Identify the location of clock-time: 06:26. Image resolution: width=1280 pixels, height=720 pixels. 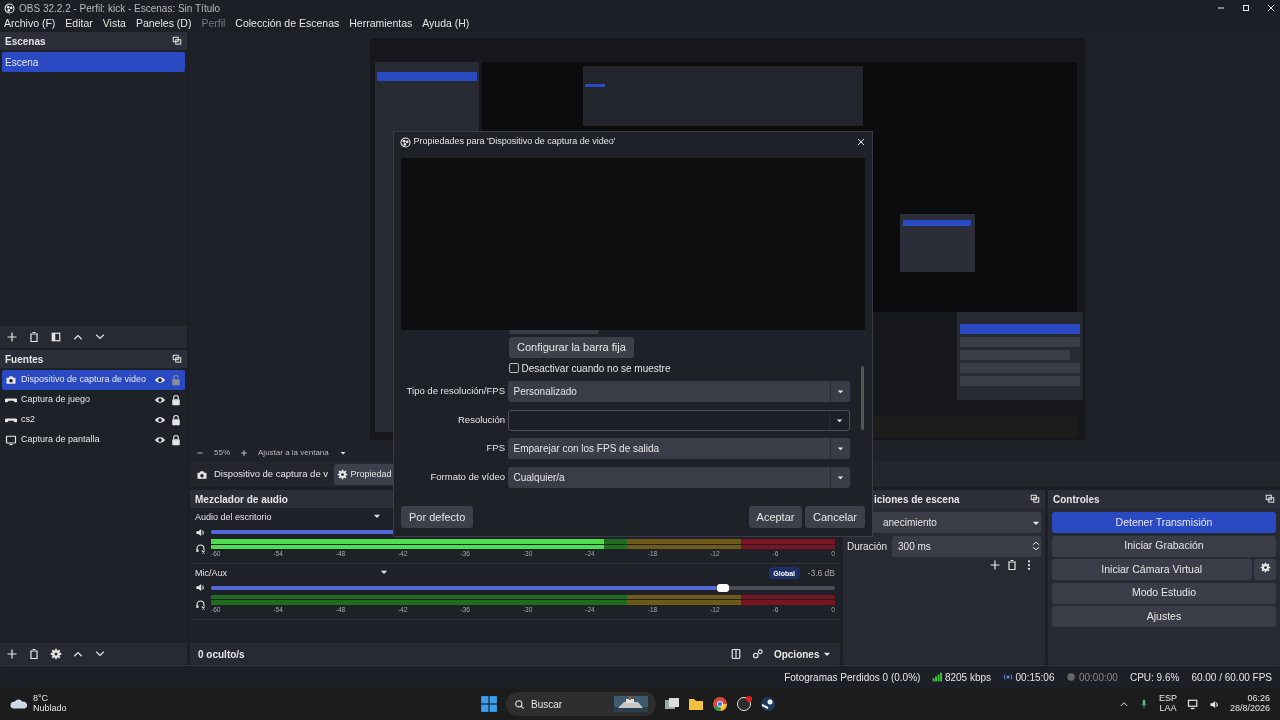
(1249, 699).